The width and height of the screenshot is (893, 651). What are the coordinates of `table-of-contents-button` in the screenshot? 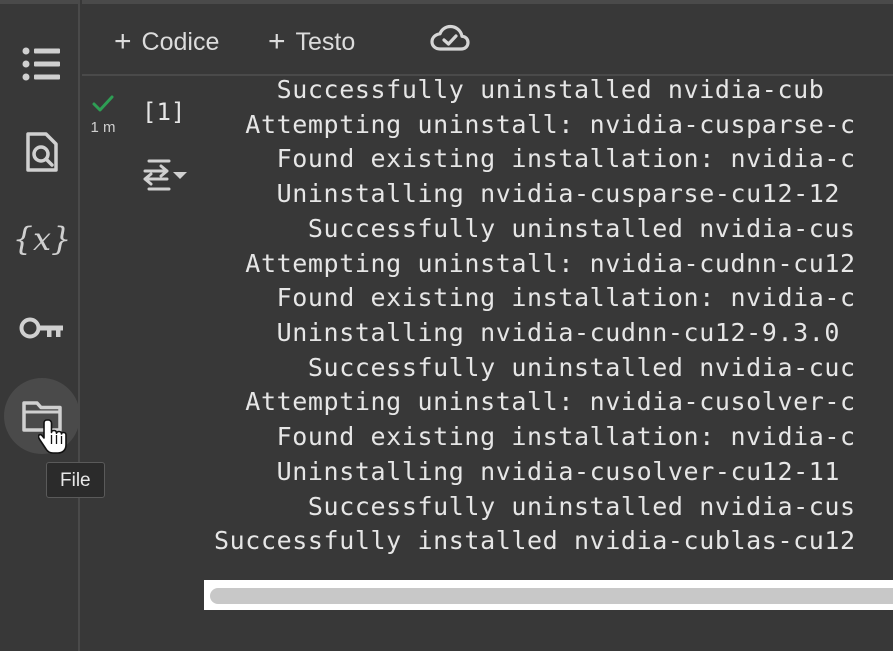 It's located at (42, 64).